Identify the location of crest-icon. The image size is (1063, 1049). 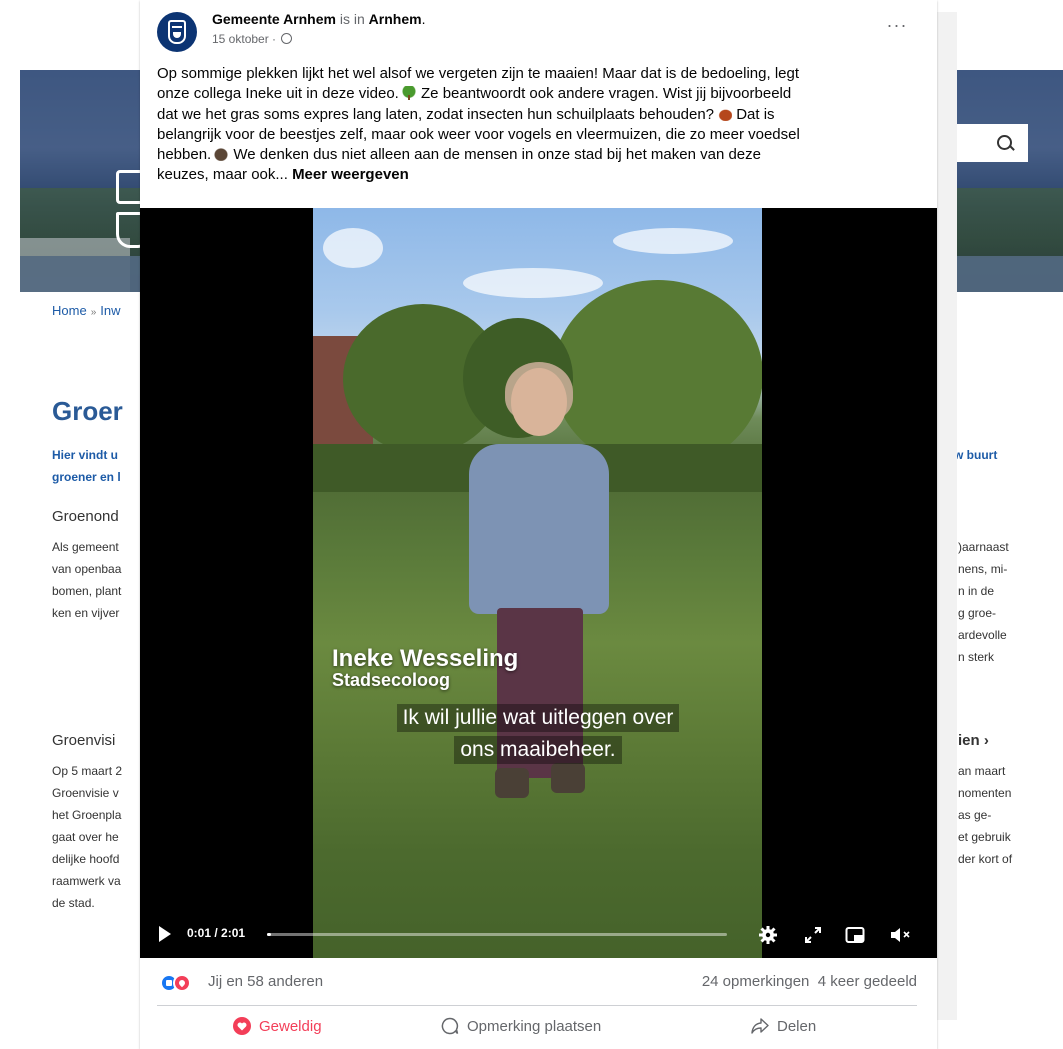
(177, 32).